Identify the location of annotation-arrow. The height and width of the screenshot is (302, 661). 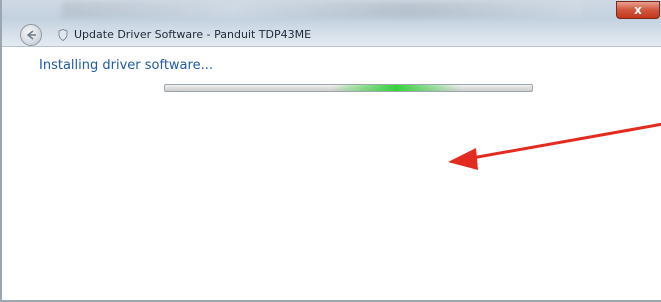
(554, 146).